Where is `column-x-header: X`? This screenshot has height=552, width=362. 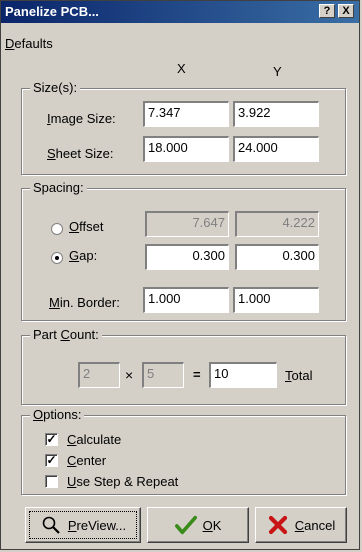 column-x-header: X is located at coordinates (181, 68).